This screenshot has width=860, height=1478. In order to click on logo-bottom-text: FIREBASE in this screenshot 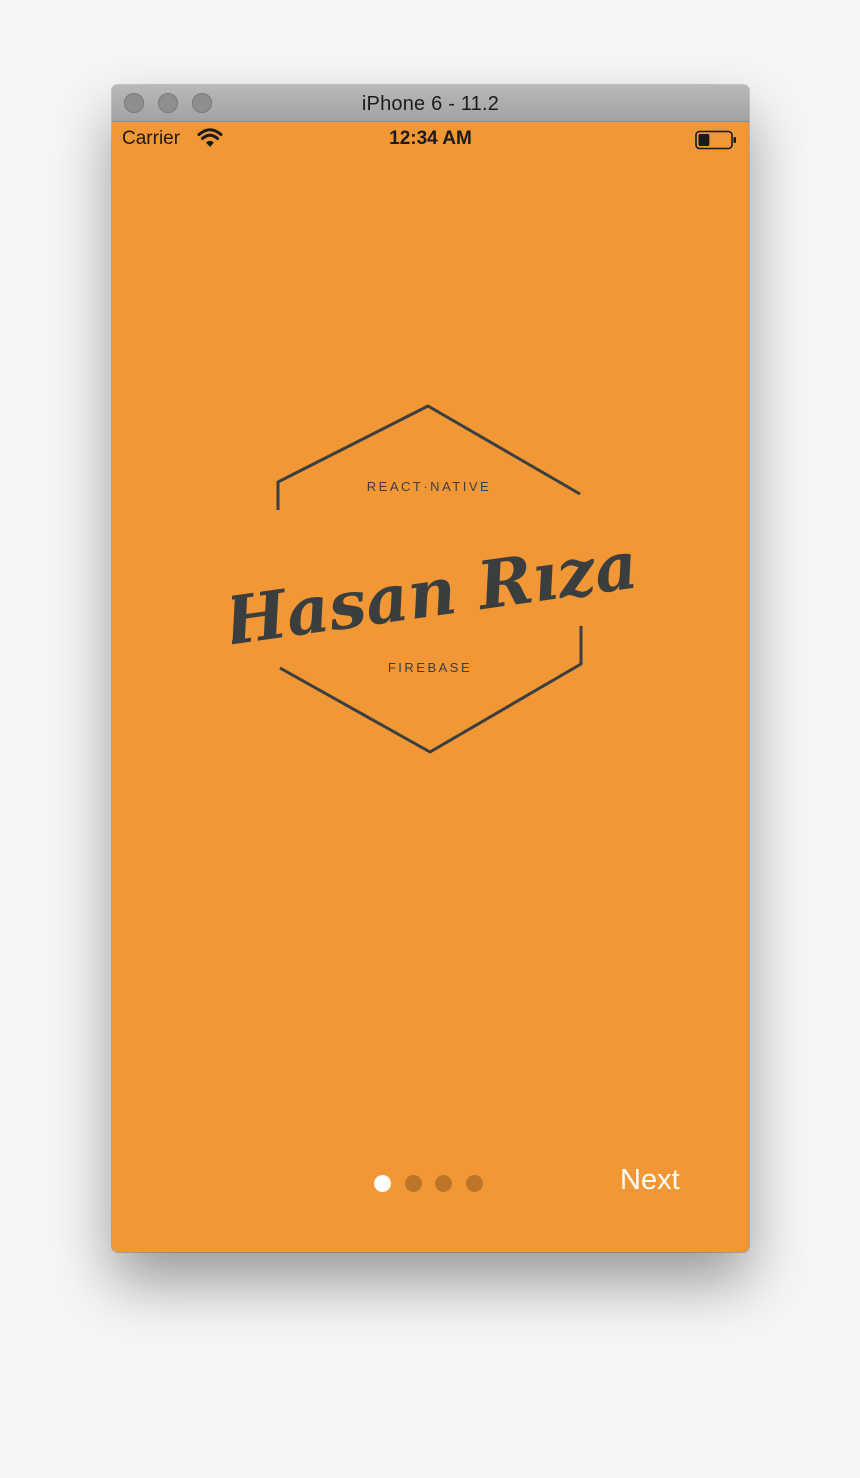, I will do `click(430, 667)`.